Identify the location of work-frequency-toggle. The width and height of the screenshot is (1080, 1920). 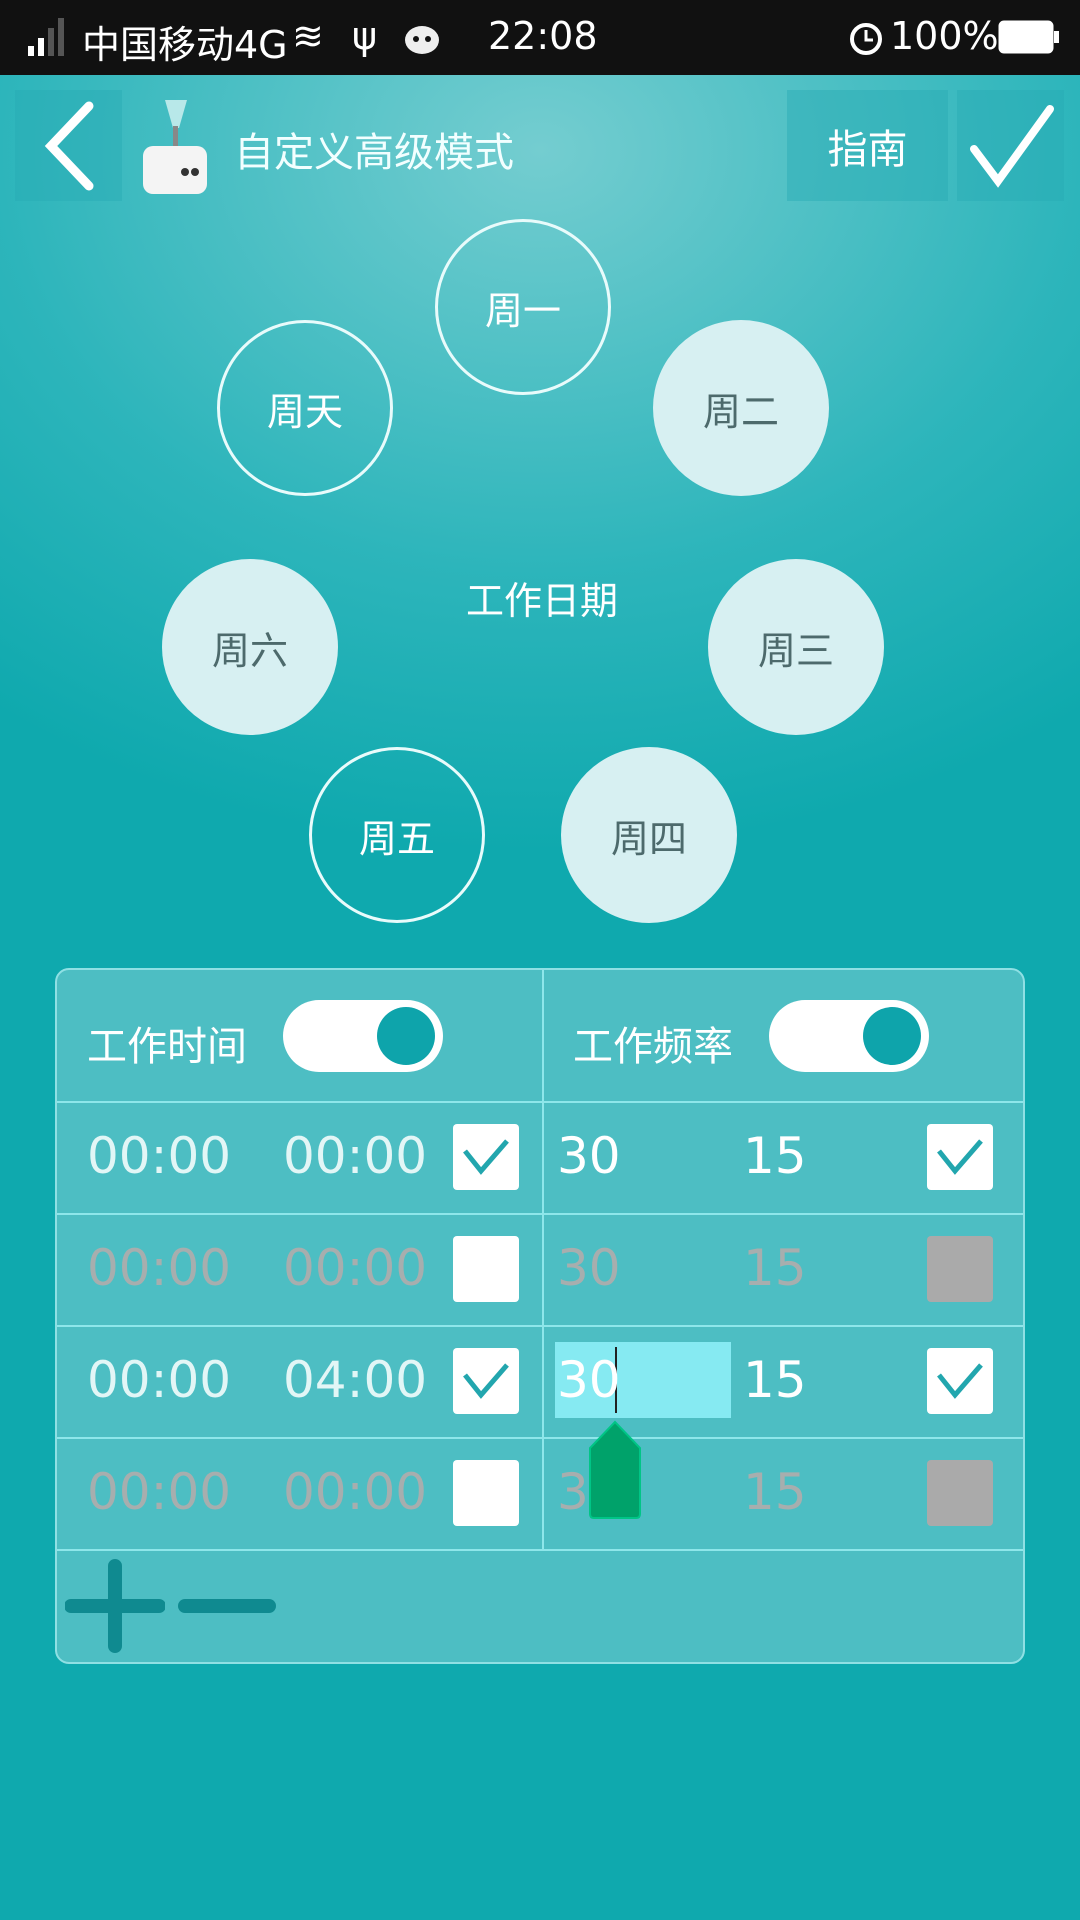
(849, 1036).